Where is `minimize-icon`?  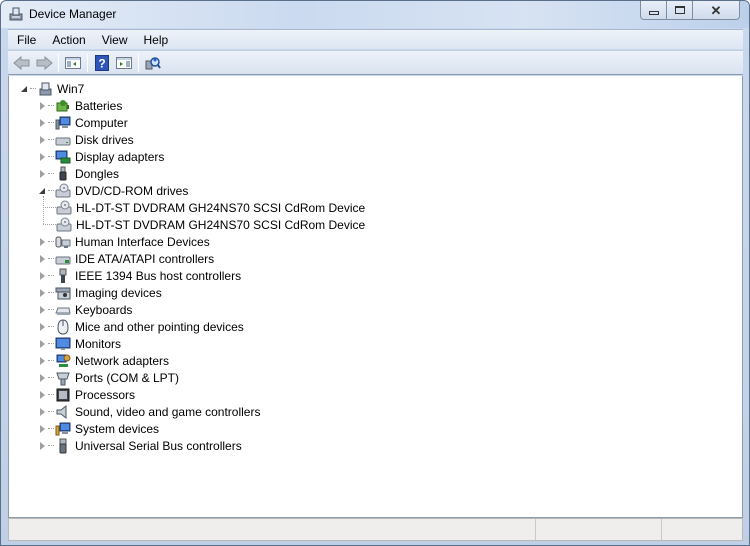 minimize-icon is located at coordinates (653, 12).